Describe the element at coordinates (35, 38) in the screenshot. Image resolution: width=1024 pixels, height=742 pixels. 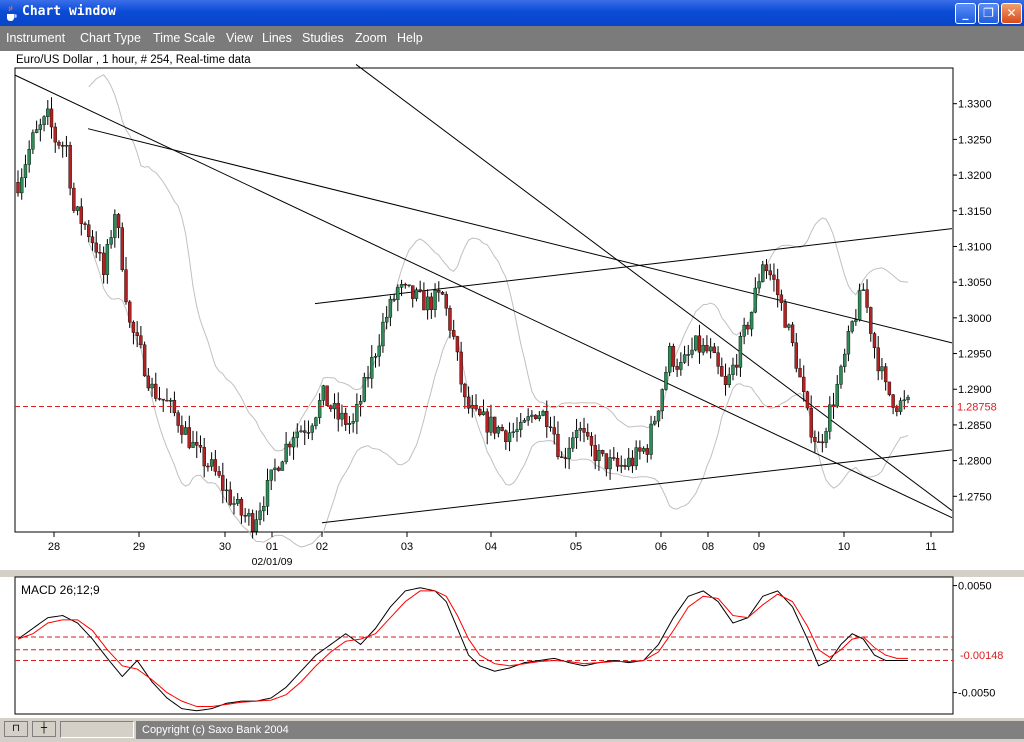
I see `menu-instrument: Instrument` at that location.